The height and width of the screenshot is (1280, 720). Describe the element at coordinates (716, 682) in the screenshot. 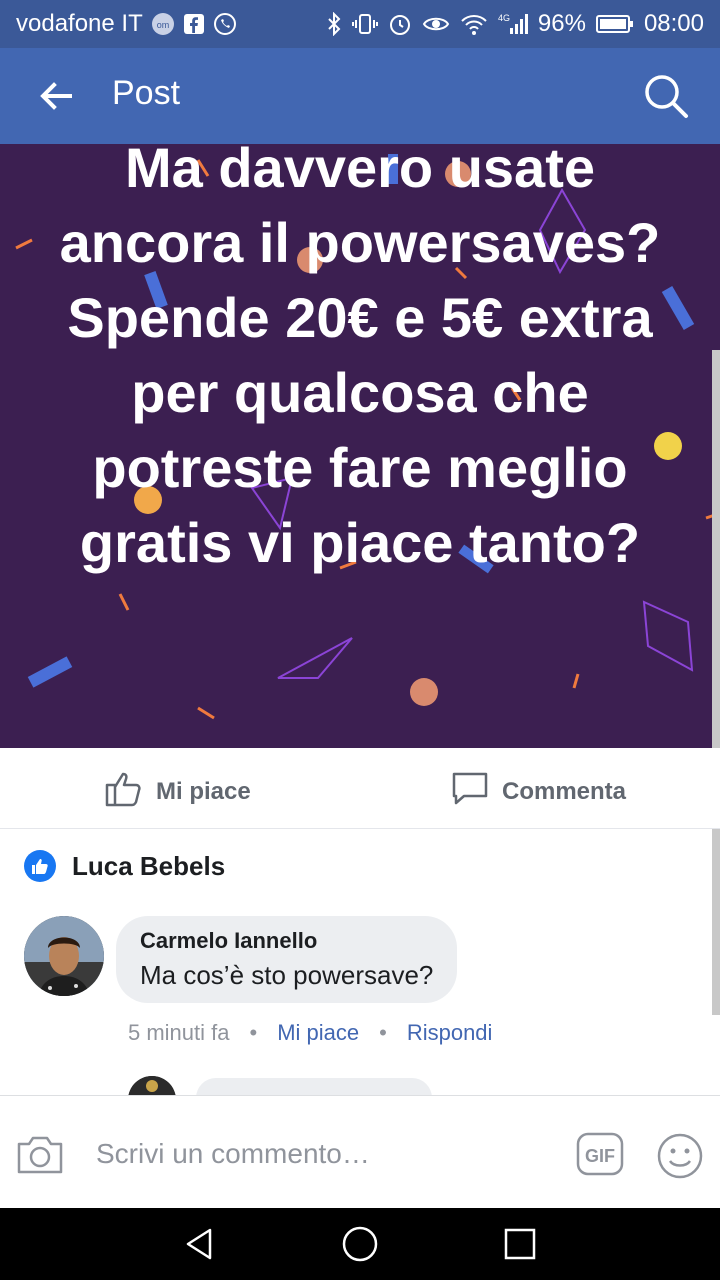

I see `scrollbar` at that location.